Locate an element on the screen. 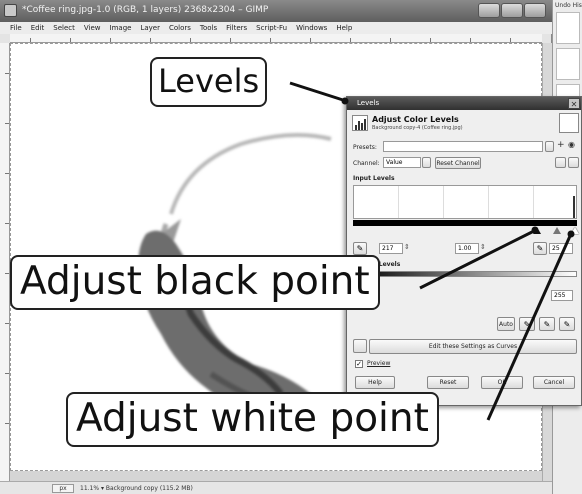 This screenshot has width=582, height=494. white-point-leader-dot is located at coordinates (571, 234).